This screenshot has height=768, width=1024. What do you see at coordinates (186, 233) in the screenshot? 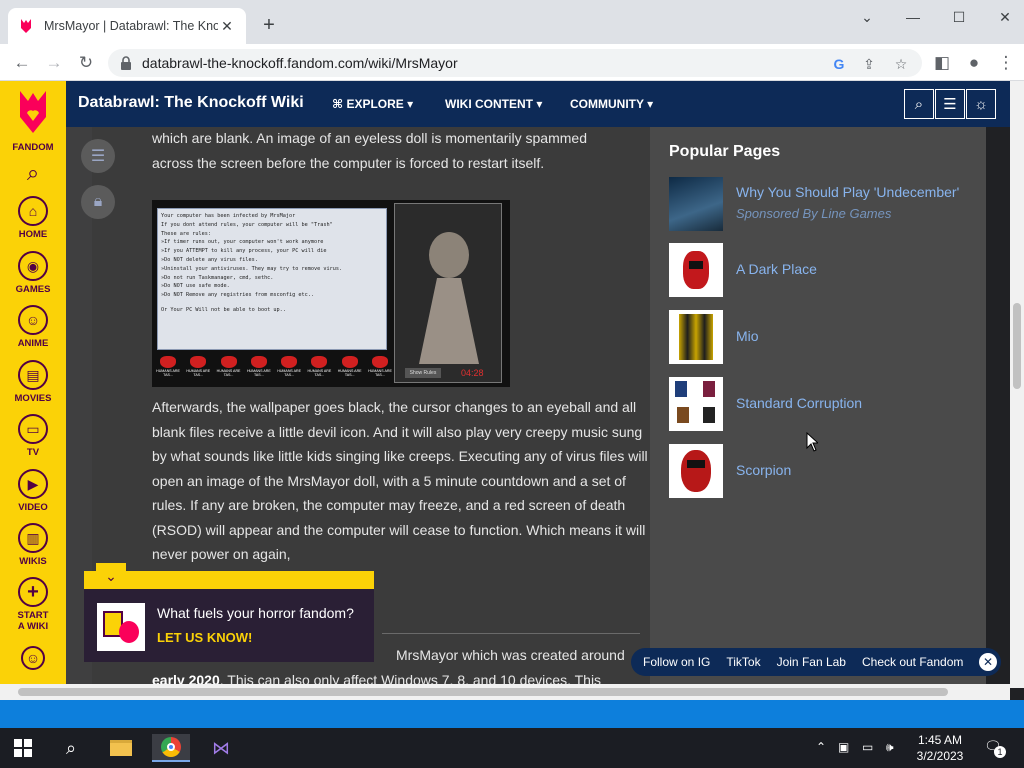
I see `dialog-line: These are rules:` at bounding box center [186, 233].